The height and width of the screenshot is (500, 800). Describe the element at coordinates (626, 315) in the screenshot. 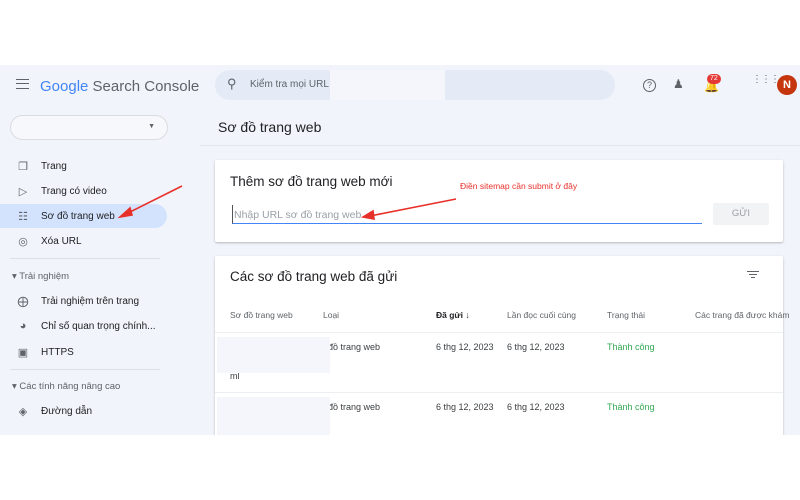

I see `column-header-status: Trạng thái` at that location.